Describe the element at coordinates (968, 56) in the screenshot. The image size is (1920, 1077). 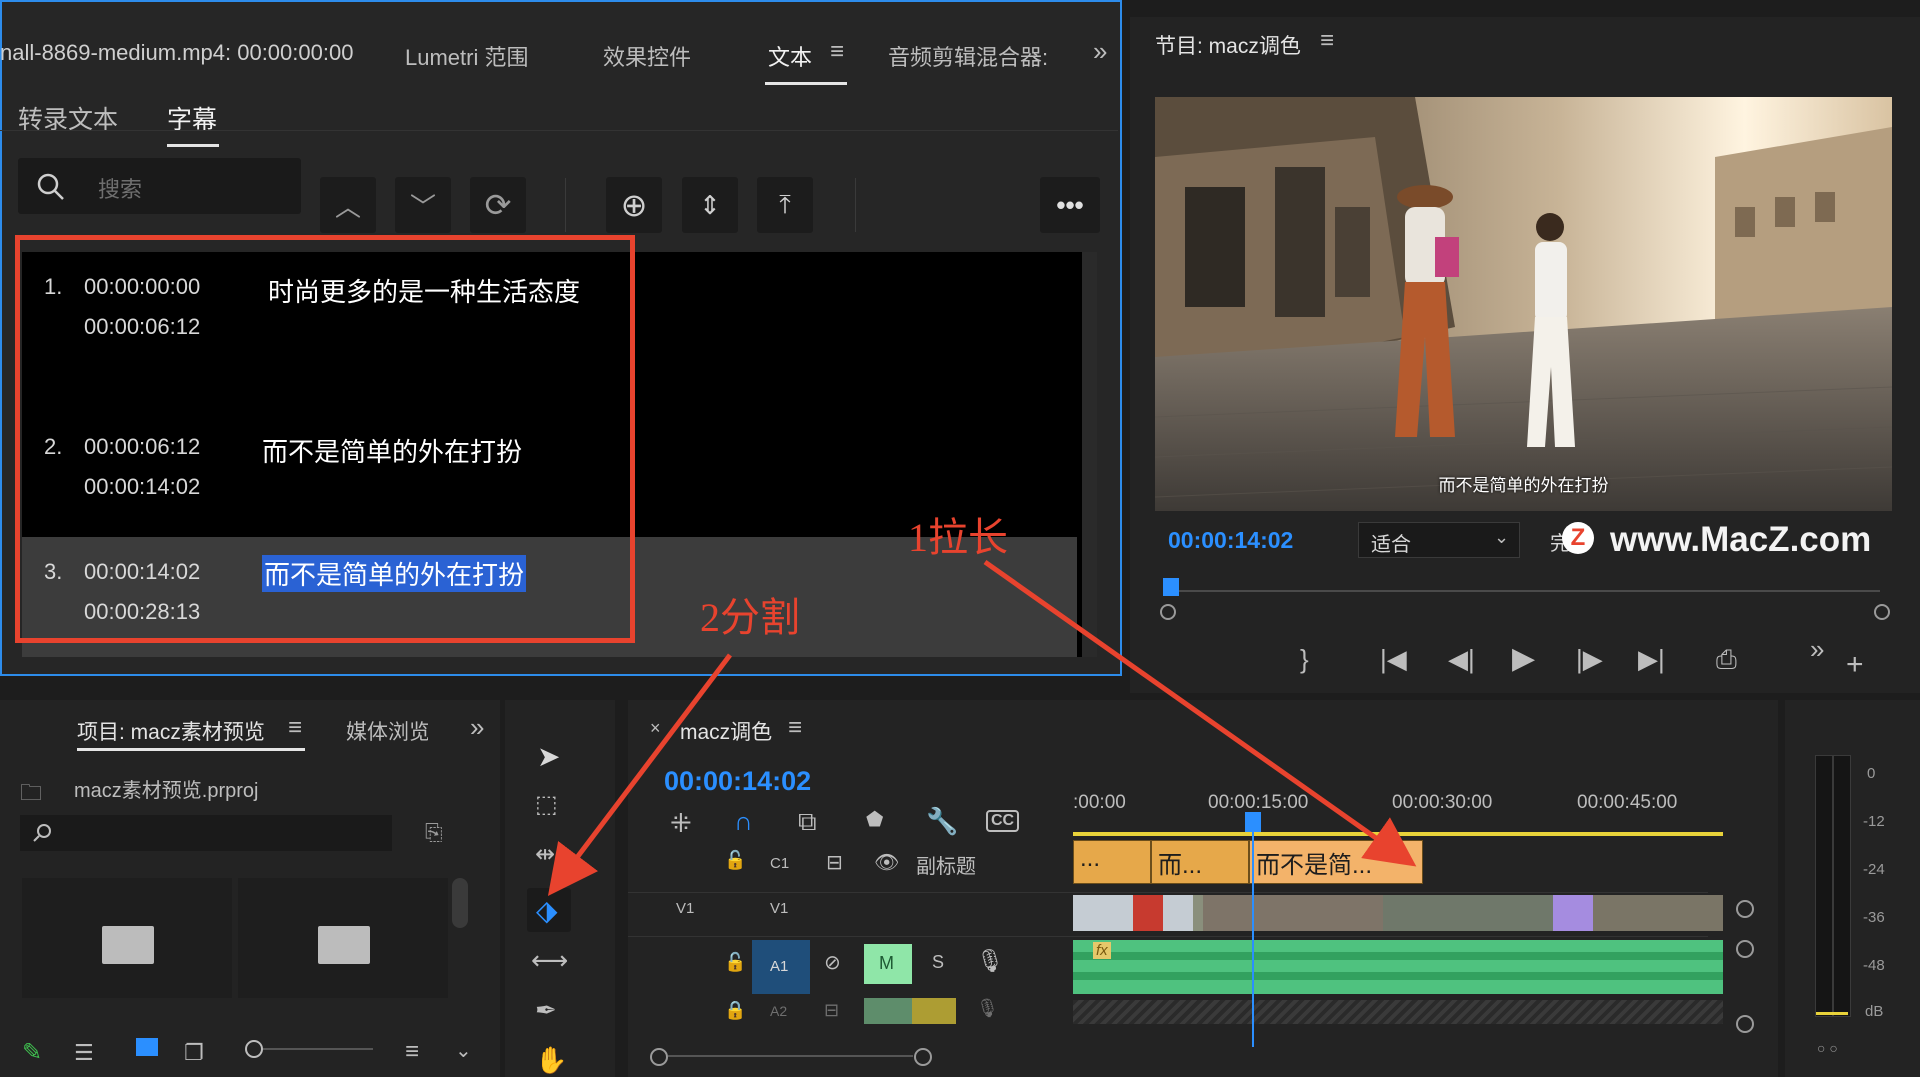
I see `tab-audio-clip-mixer: 音频剪辑混合器:` at that location.